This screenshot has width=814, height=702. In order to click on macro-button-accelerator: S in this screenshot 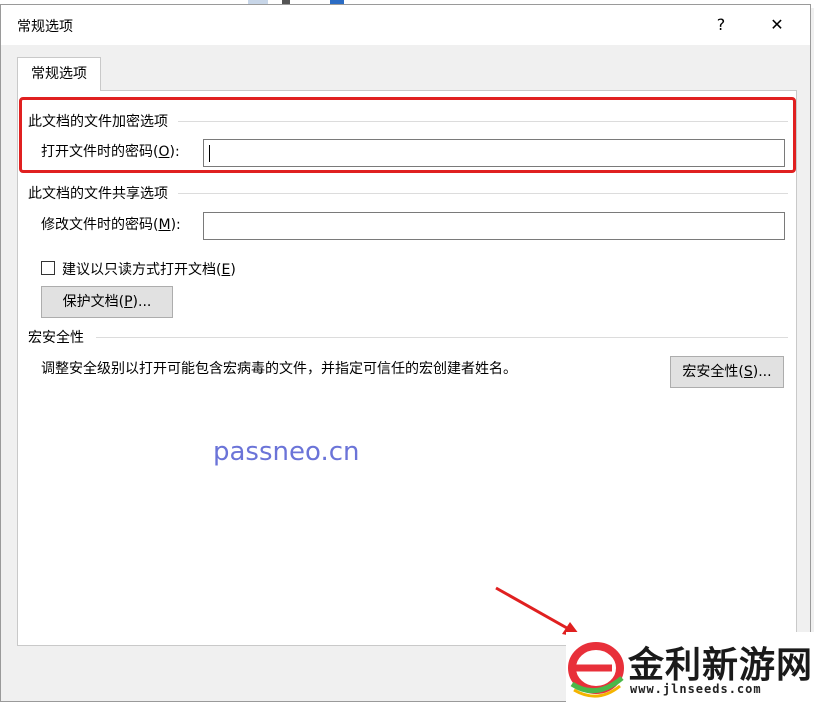, I will do `click(748, 372)`.